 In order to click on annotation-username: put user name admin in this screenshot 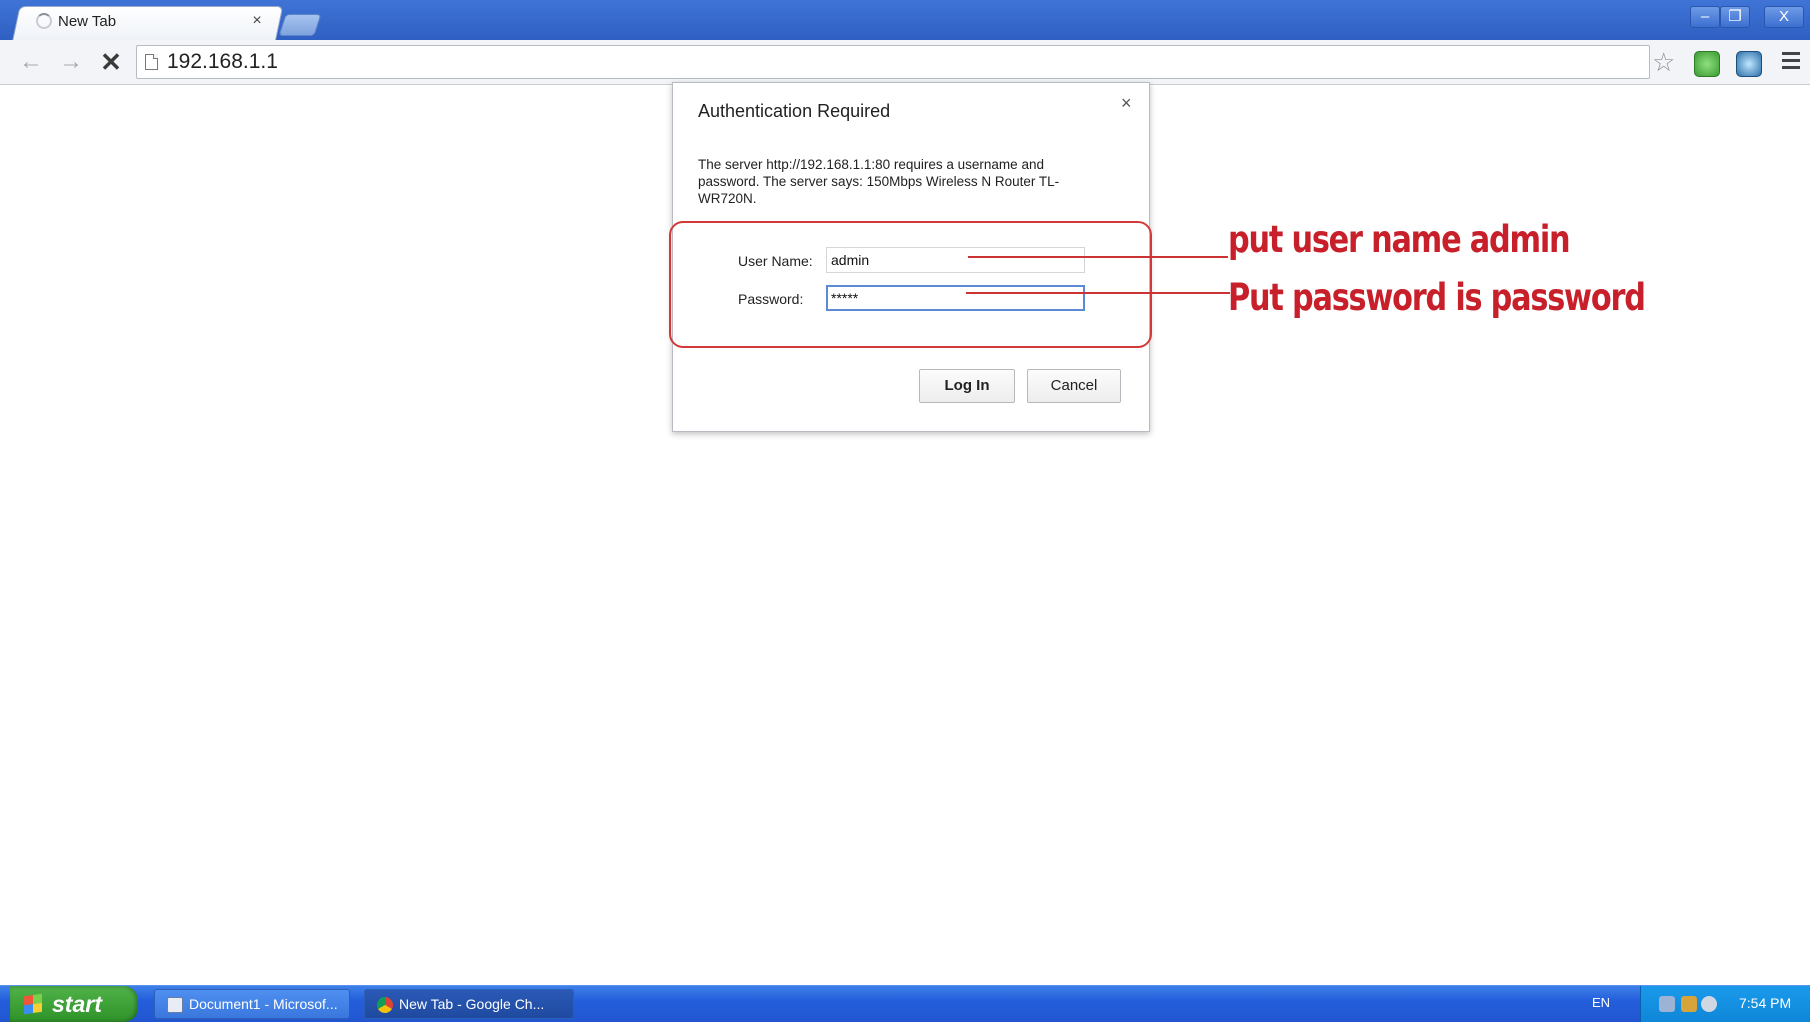, I will do `click(1399, 239)`.